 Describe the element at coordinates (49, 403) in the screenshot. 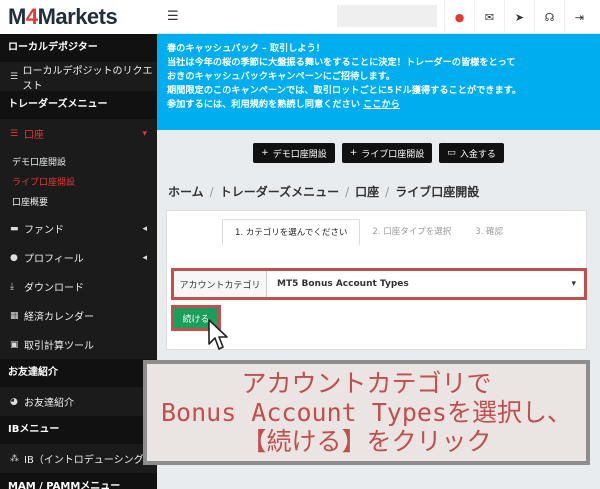

I see `sidebar-item-label: お友達紹介` at that location.